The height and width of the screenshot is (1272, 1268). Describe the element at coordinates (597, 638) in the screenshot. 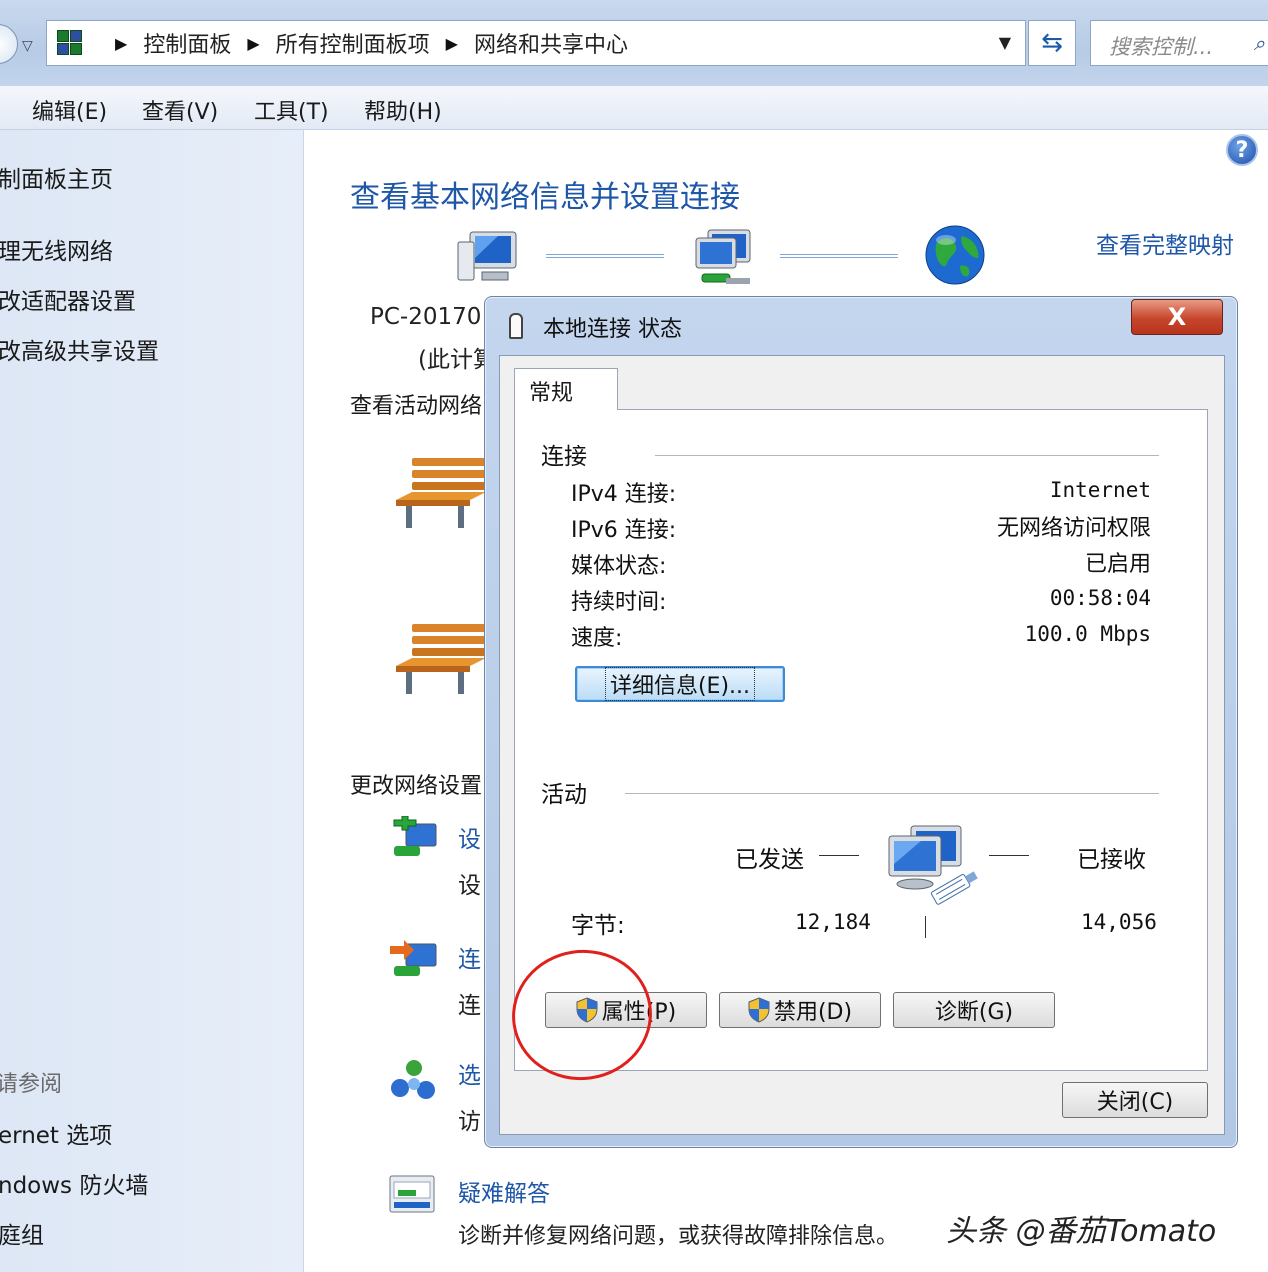

I see `speed-label: 速度:` at that location.